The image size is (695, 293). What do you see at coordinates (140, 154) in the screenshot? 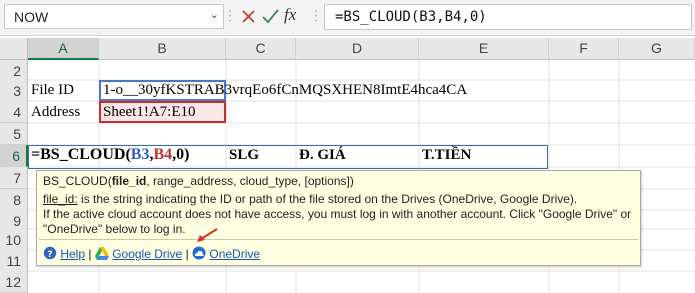
I see `formula-ref-b3: B3` at bounding box center [140, 154].